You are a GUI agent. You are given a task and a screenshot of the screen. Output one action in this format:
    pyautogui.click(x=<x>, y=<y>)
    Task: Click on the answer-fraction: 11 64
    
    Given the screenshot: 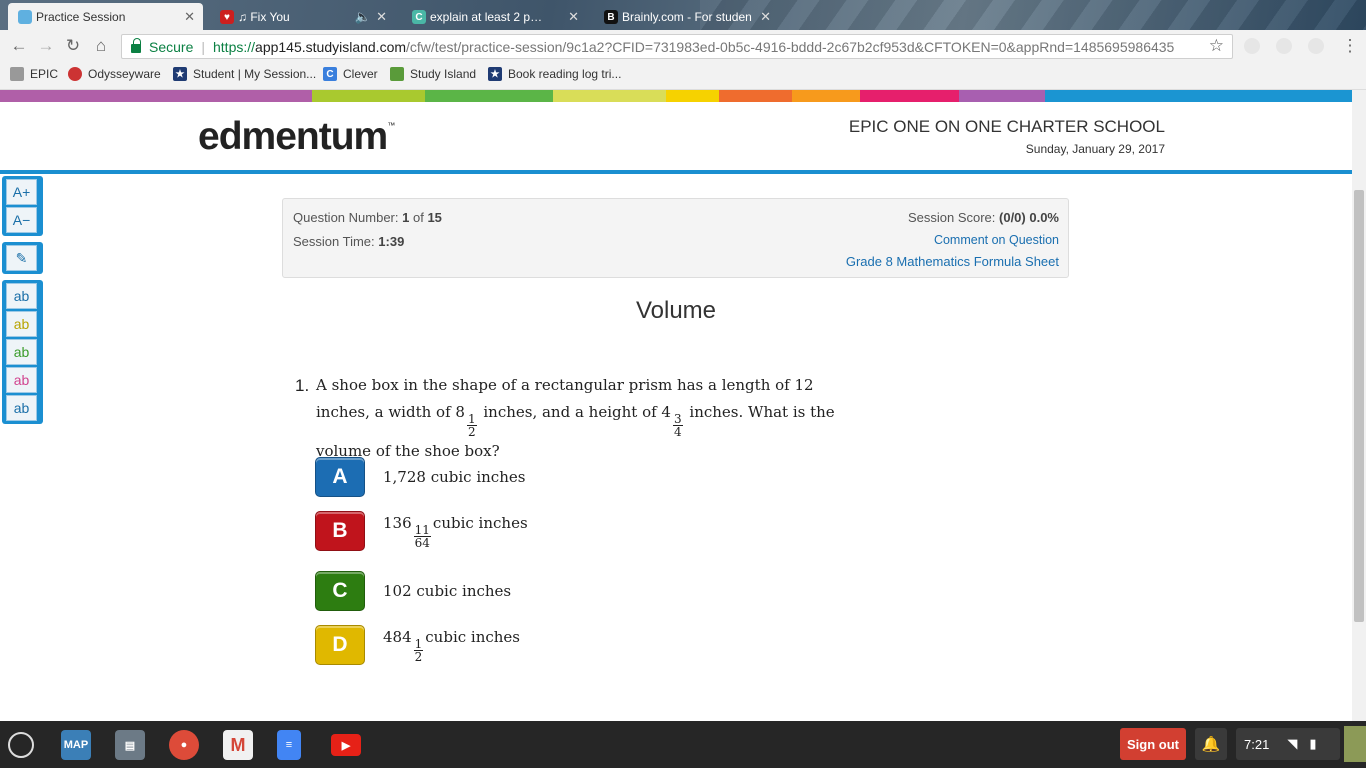 What is the action you would take?
    pyautogui.click(x=422, y=536)
    